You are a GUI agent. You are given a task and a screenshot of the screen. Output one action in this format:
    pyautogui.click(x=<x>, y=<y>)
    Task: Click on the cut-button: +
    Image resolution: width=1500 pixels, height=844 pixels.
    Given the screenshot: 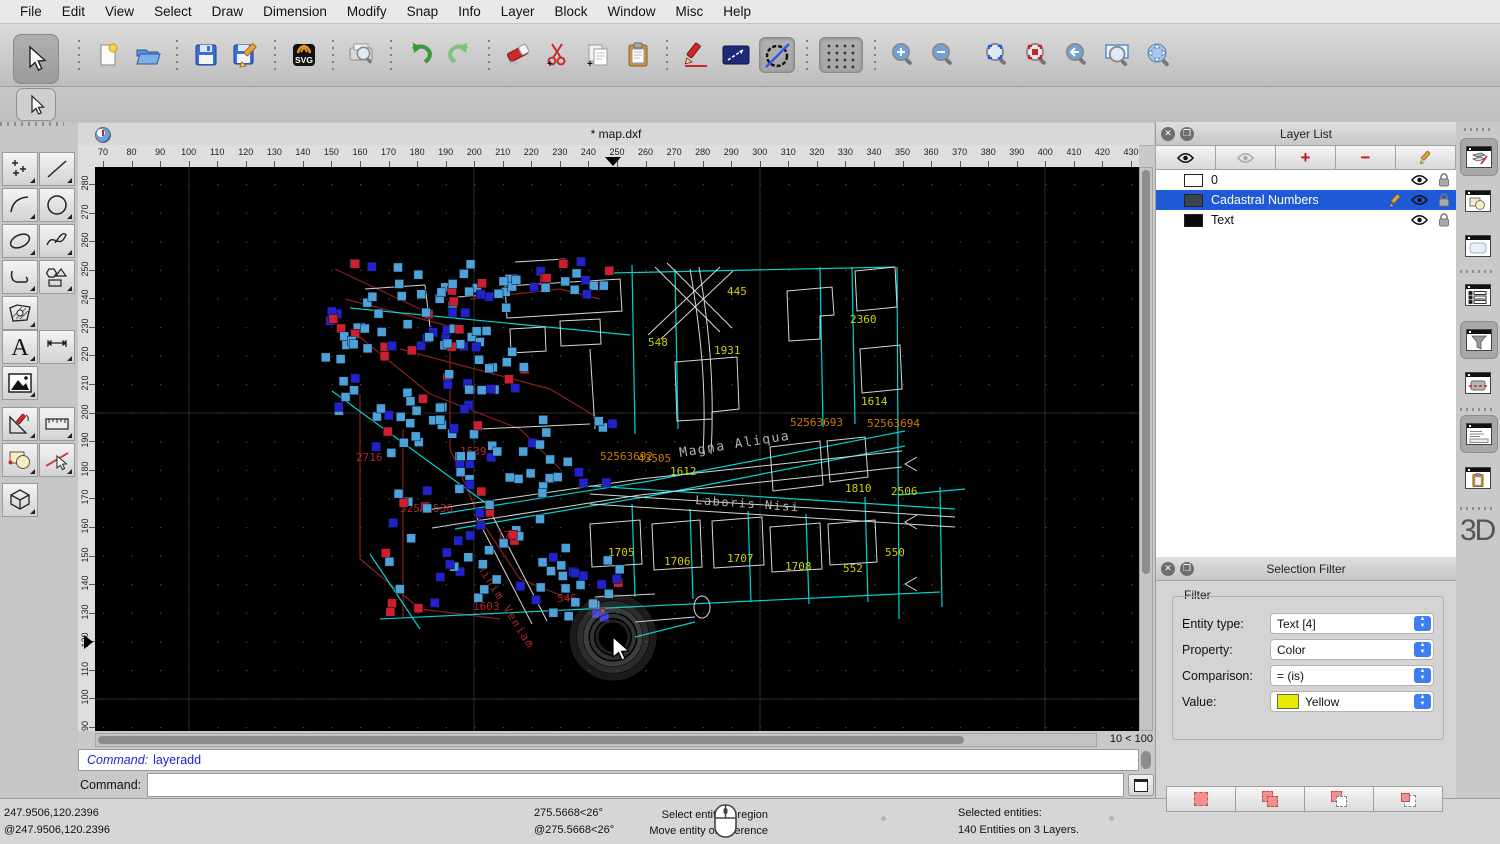 What is the action you would take?
    pyautogui.click(x=558, y=55)
    